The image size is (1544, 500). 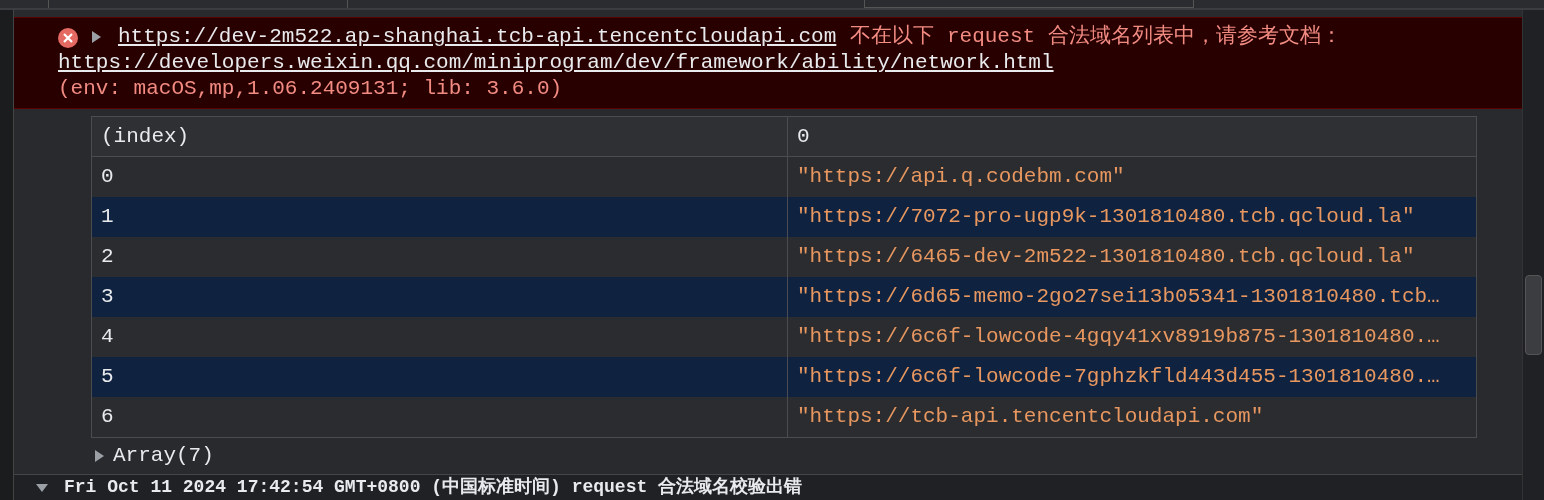 What do you see at coordinates (1096, 37) in the screenshot?
I see `error-text: 不在以下 request 合法域名列表中，请参考文档：` at bounding box center [1096, 37].